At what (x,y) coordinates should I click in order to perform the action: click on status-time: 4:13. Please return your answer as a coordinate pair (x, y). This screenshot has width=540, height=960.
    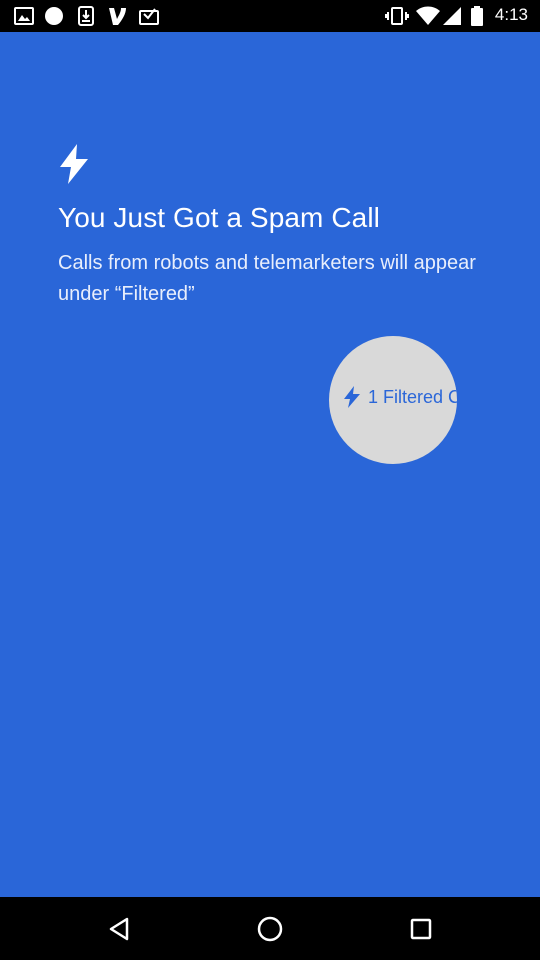
    Looking at the image, I should click on (511, 14).